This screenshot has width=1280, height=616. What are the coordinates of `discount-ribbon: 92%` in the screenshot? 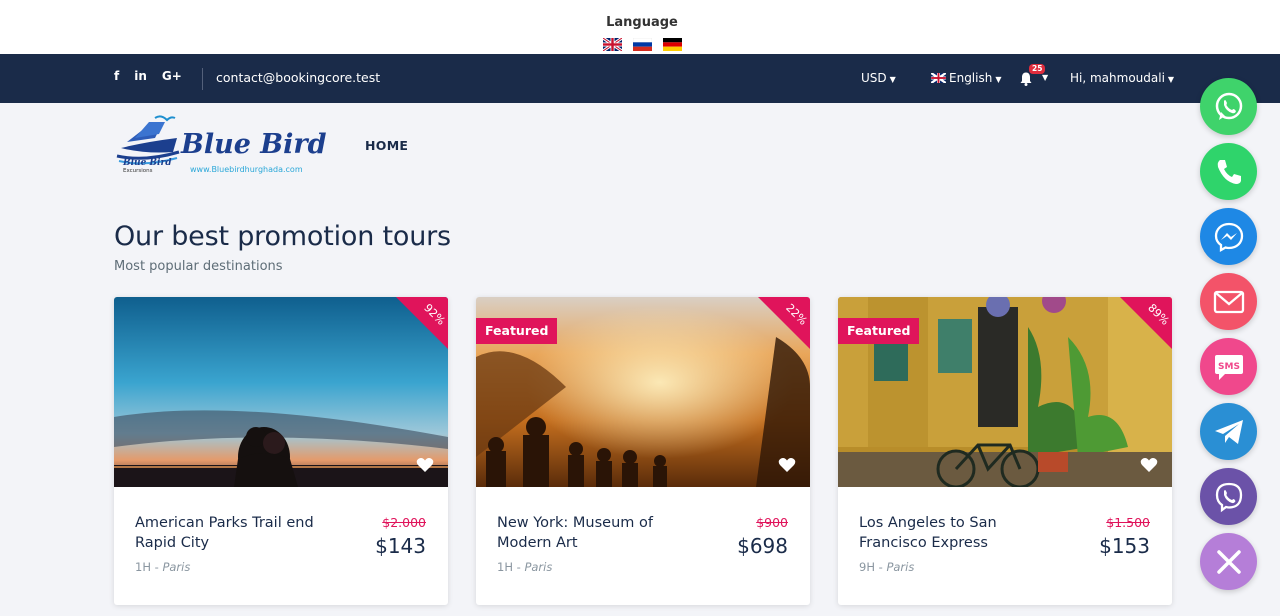 It's located at (422, 323).